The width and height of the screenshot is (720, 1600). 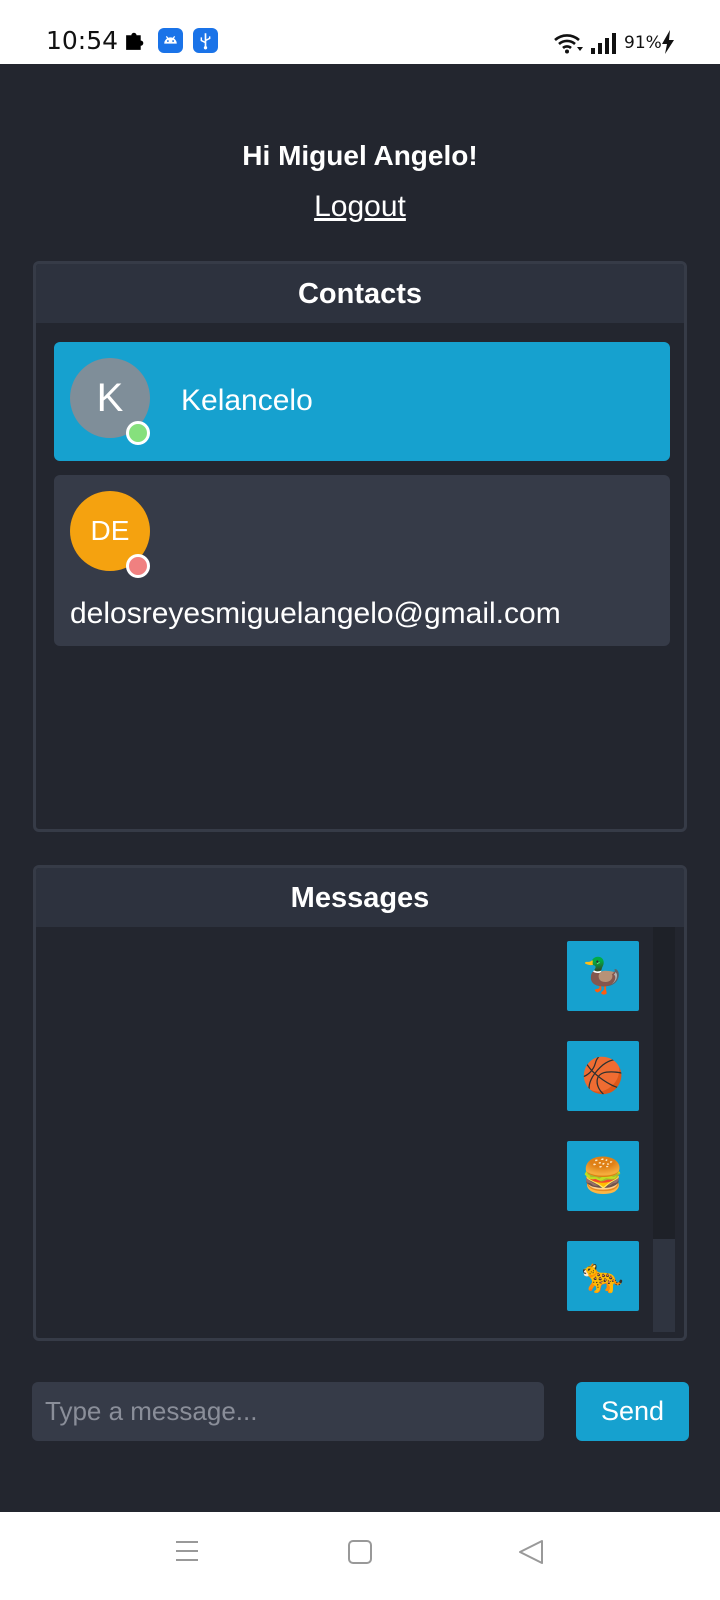 I want to click on menu-icon, so click(x=187, y=1551).